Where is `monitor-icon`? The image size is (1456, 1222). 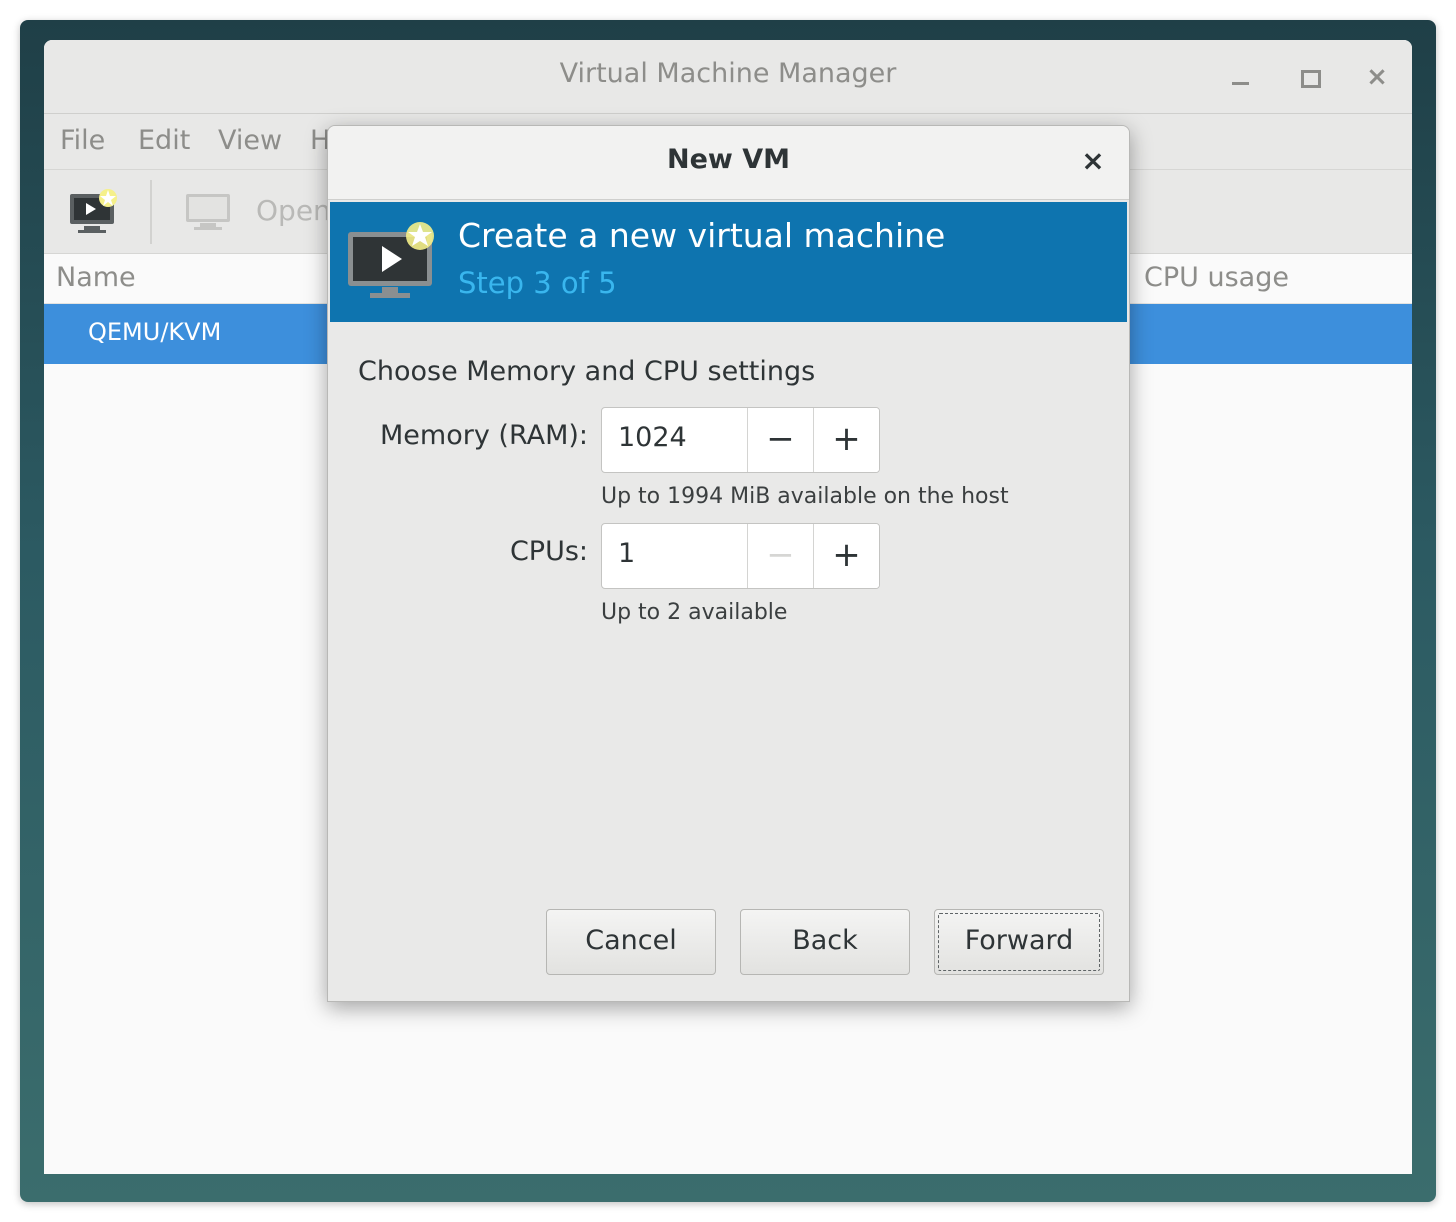
monitor-icon is located at coordinates (208, 212).